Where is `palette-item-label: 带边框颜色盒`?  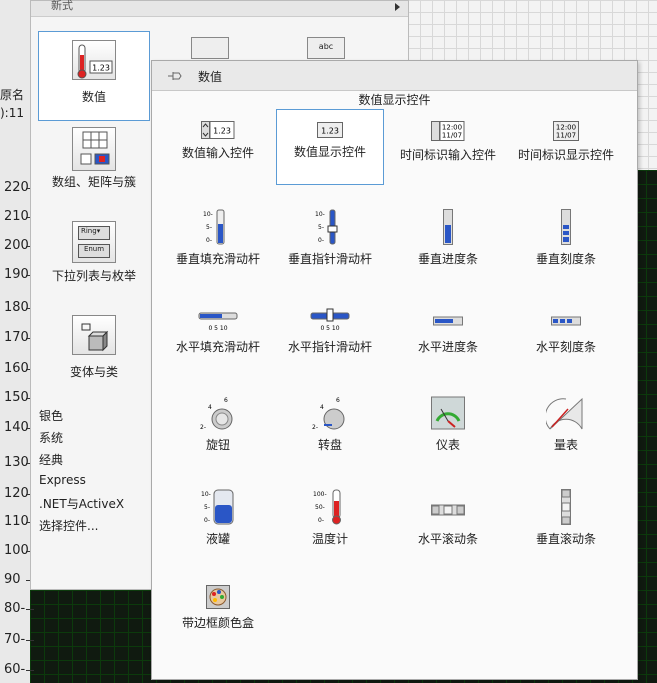 palette-item-label: 带边框颜色盒 is located at coordinates (217, 623).